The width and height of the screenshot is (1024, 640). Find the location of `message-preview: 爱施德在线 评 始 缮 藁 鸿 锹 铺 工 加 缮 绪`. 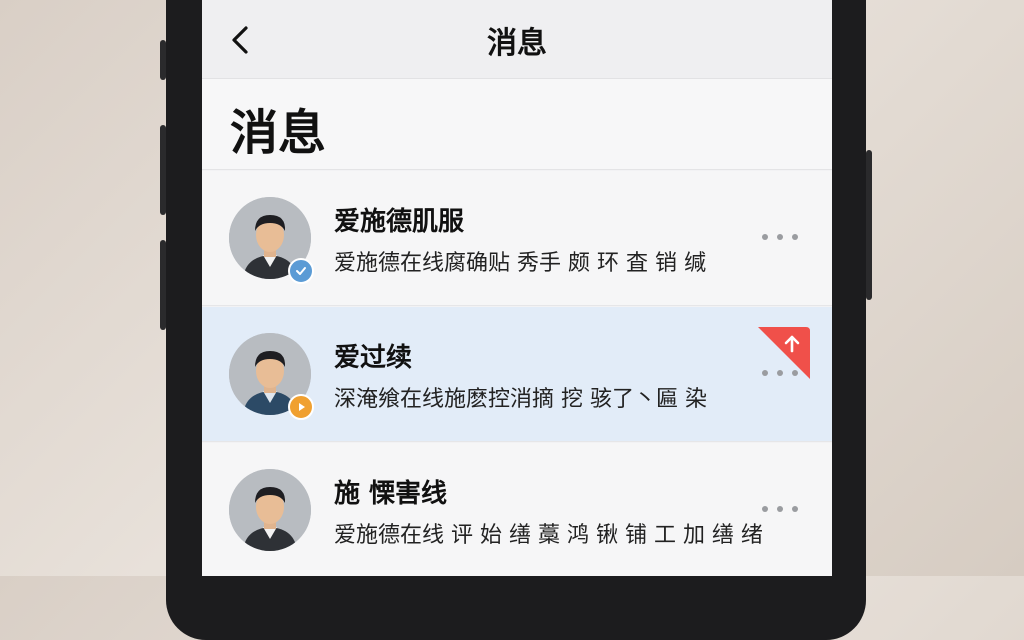

message-preview: 爱施德在线 评 始 缮 藁 鸿 锹 铺 工 加 缮 绪 is located at coordinates (548, 535).